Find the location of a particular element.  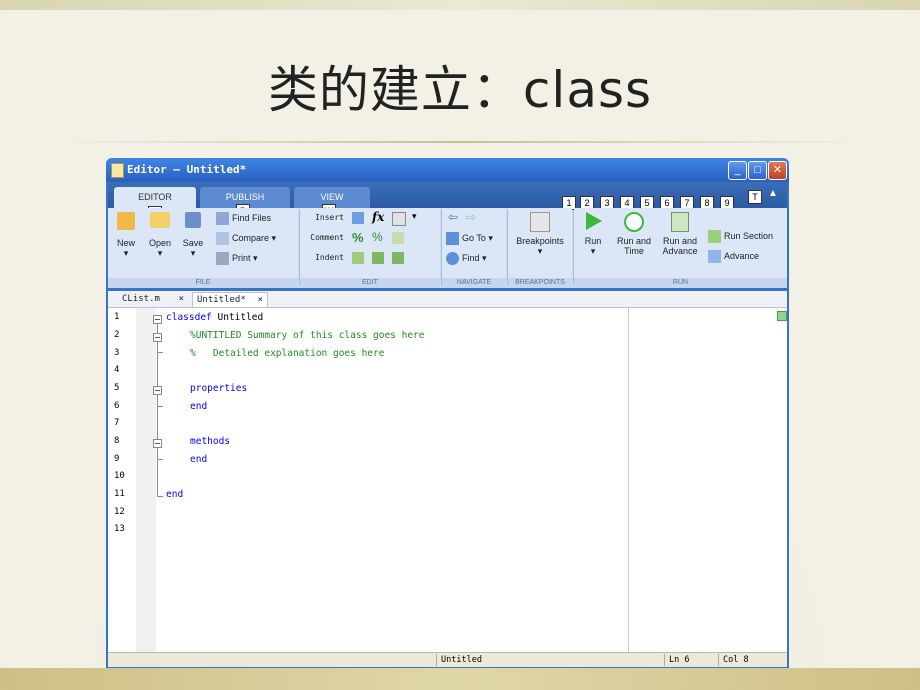

find-button: Find ▾ is located at coordinates (466, 258).